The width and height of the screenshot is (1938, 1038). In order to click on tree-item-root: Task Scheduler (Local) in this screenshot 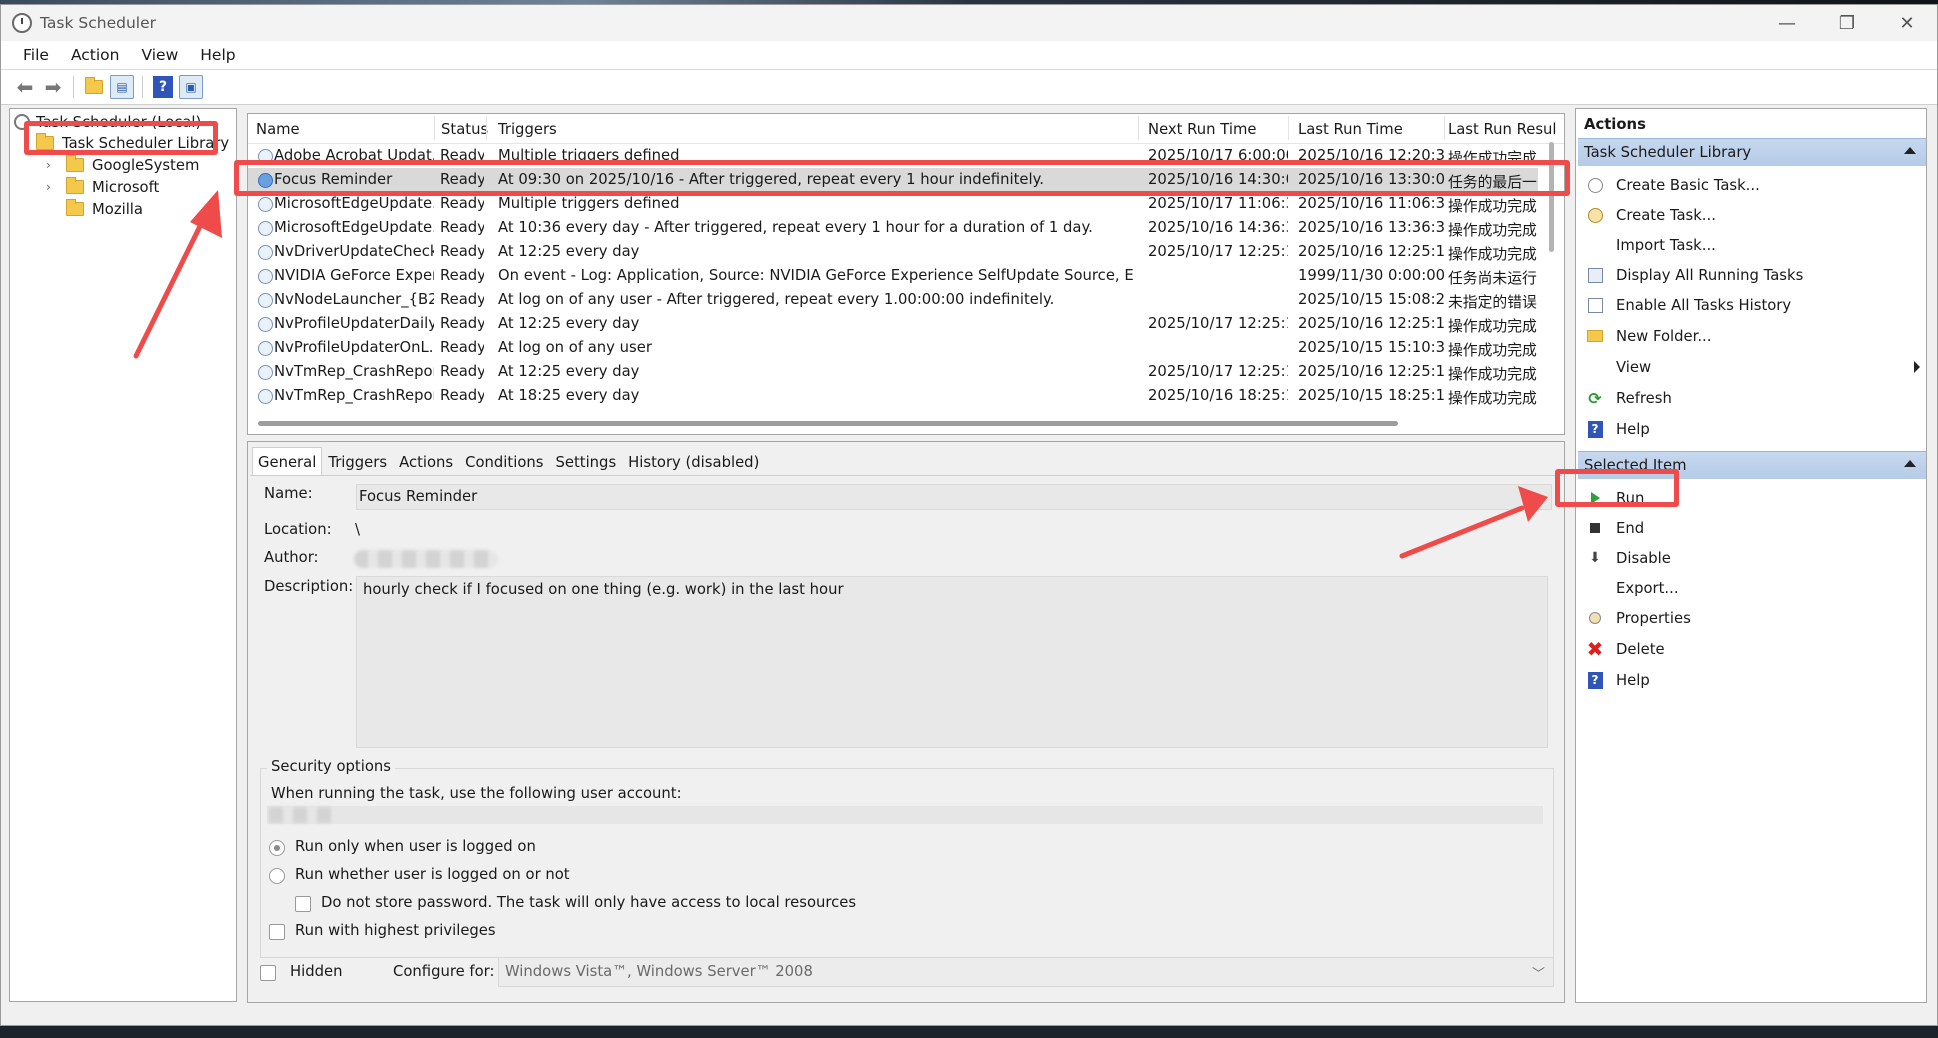, I will do `click(107, 122)`.